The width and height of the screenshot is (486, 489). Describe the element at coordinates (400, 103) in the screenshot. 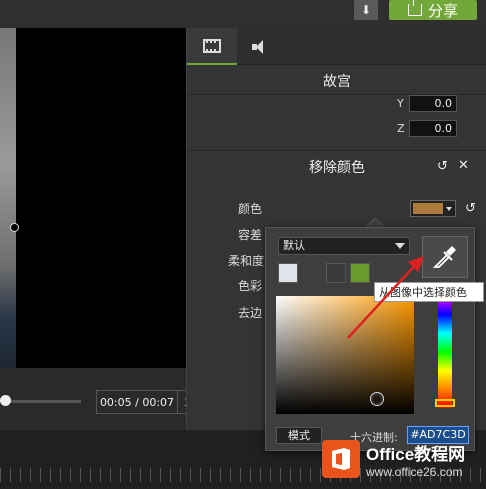

I see `y-label: Y` at that location.